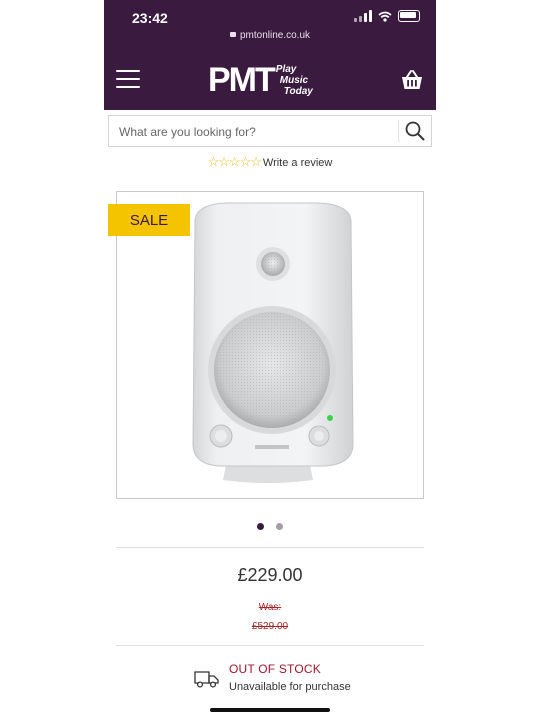 The image size is (540, 720). I want to click on stock-status: OUT OF STOCK, so click(275, 669).